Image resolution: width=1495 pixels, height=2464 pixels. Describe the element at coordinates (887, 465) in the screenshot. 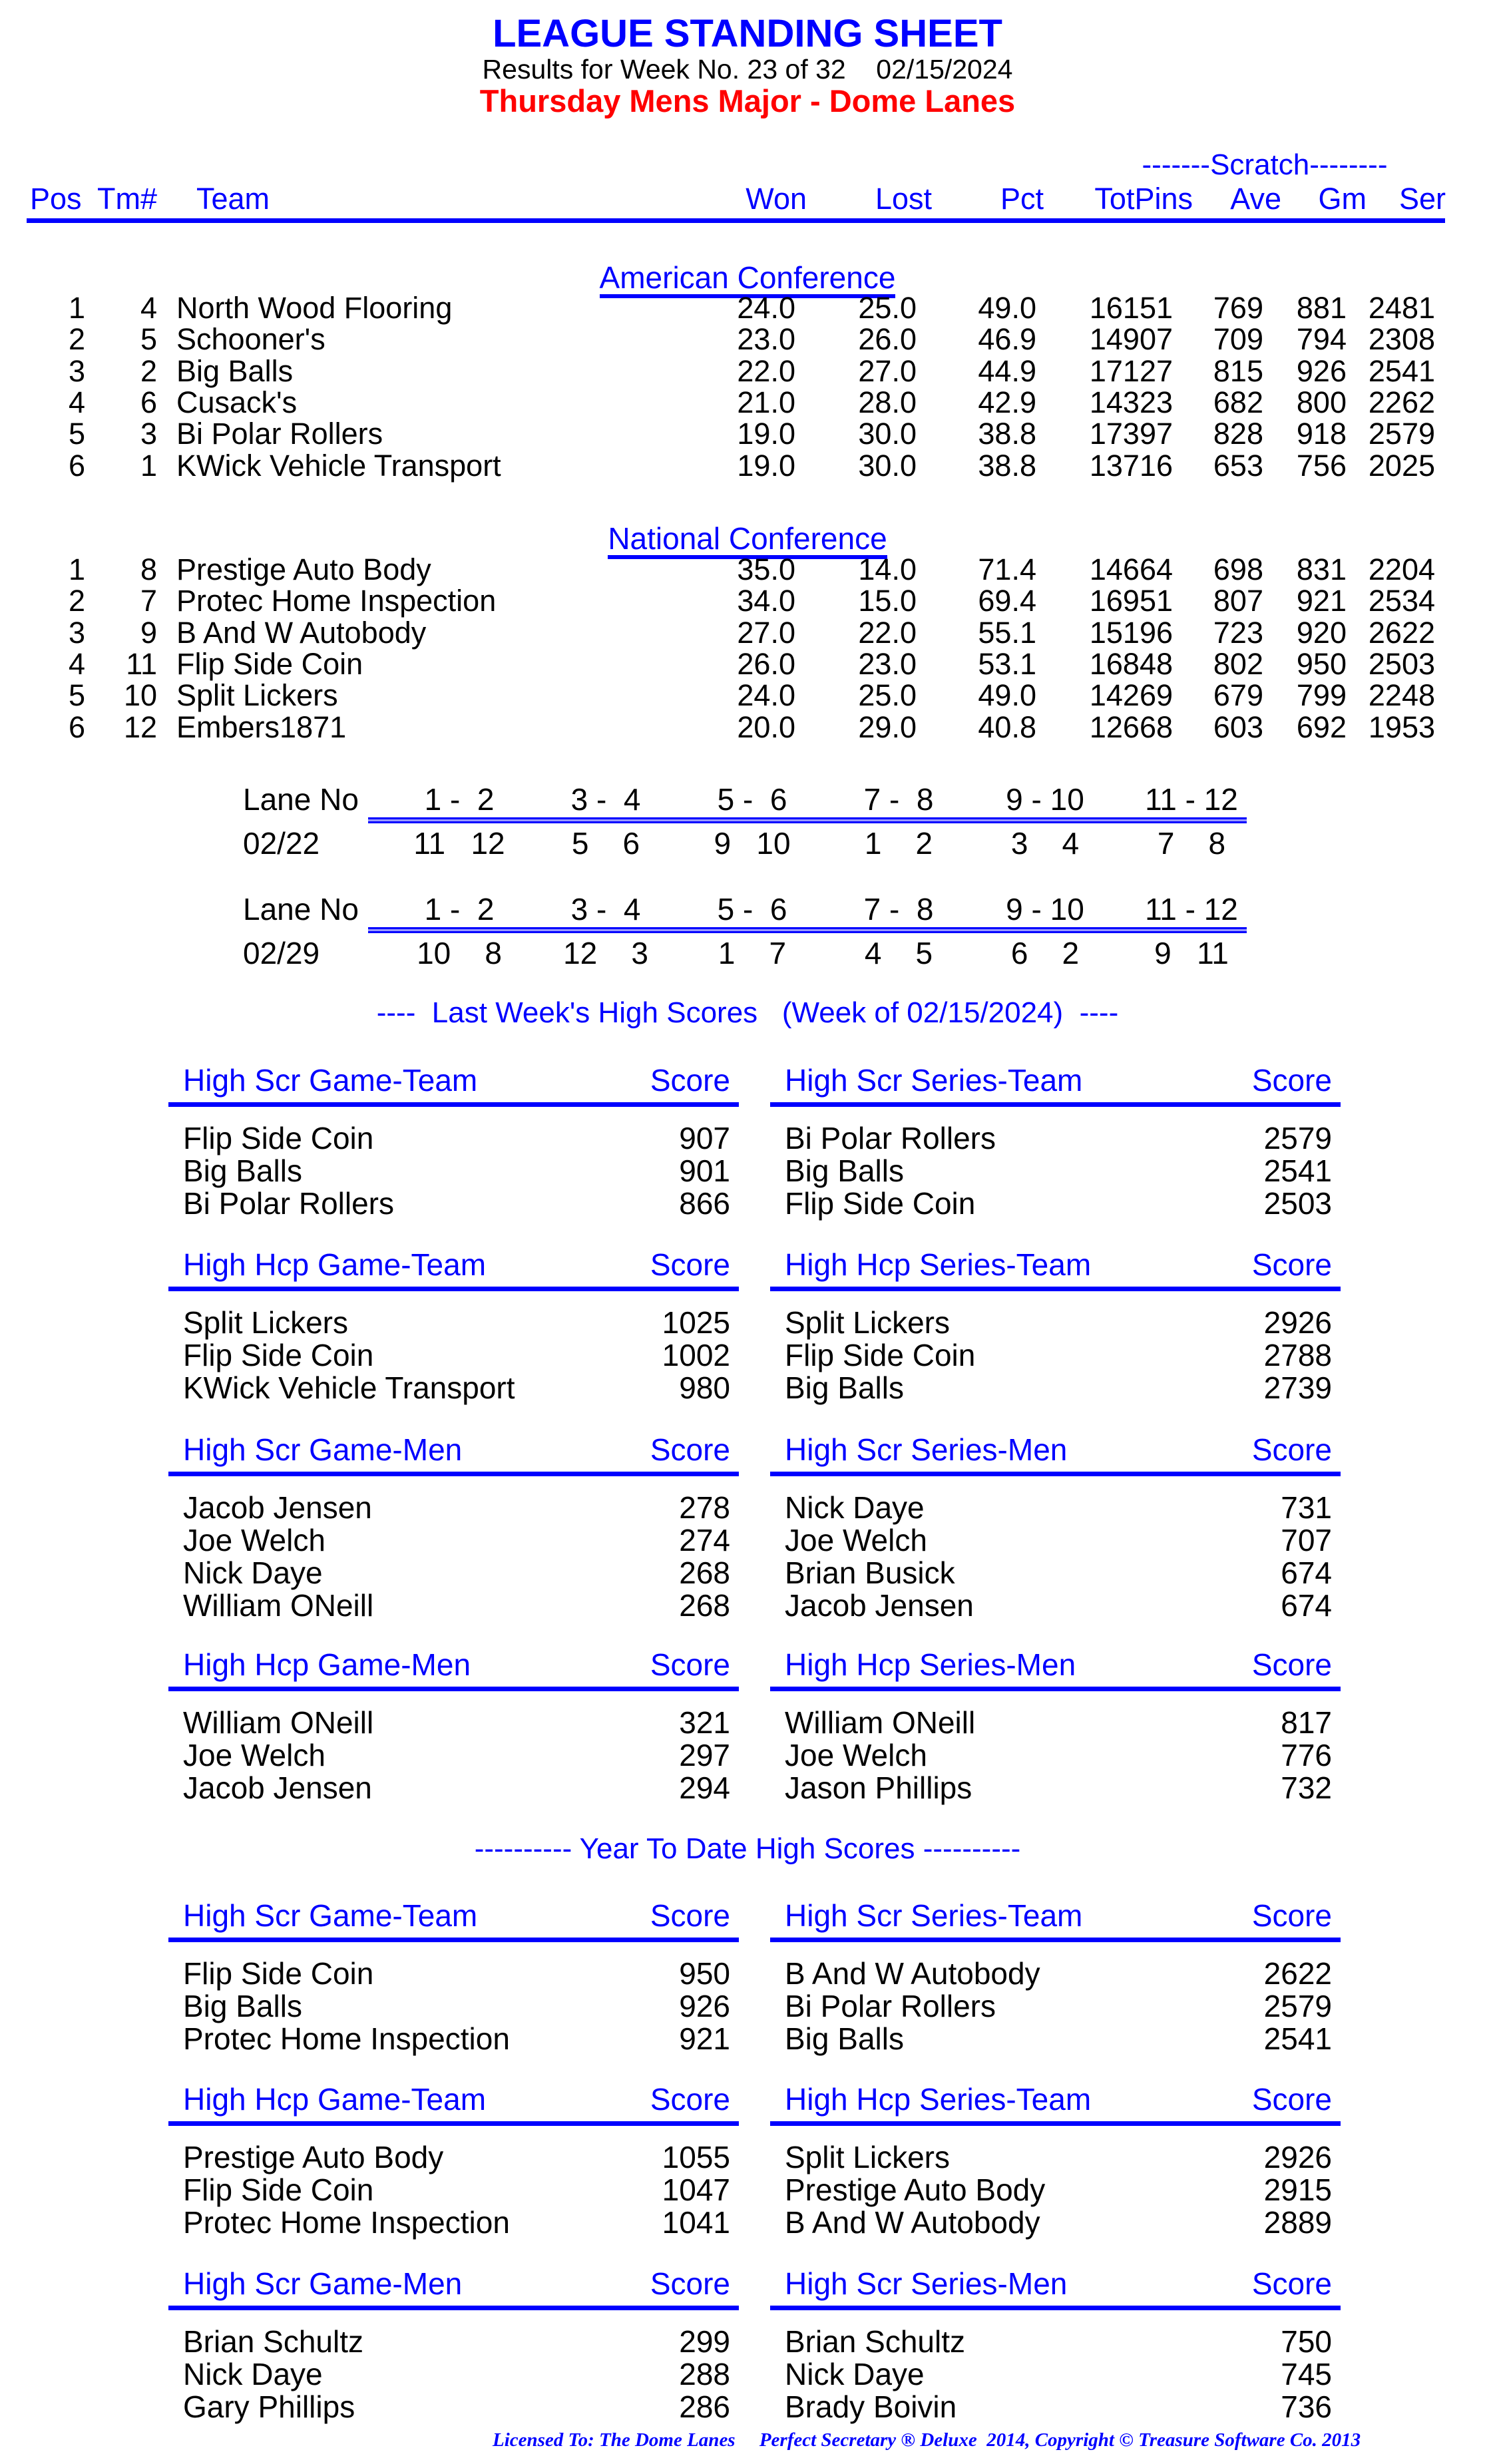

I see `cell-lost: 30.0` at that location.